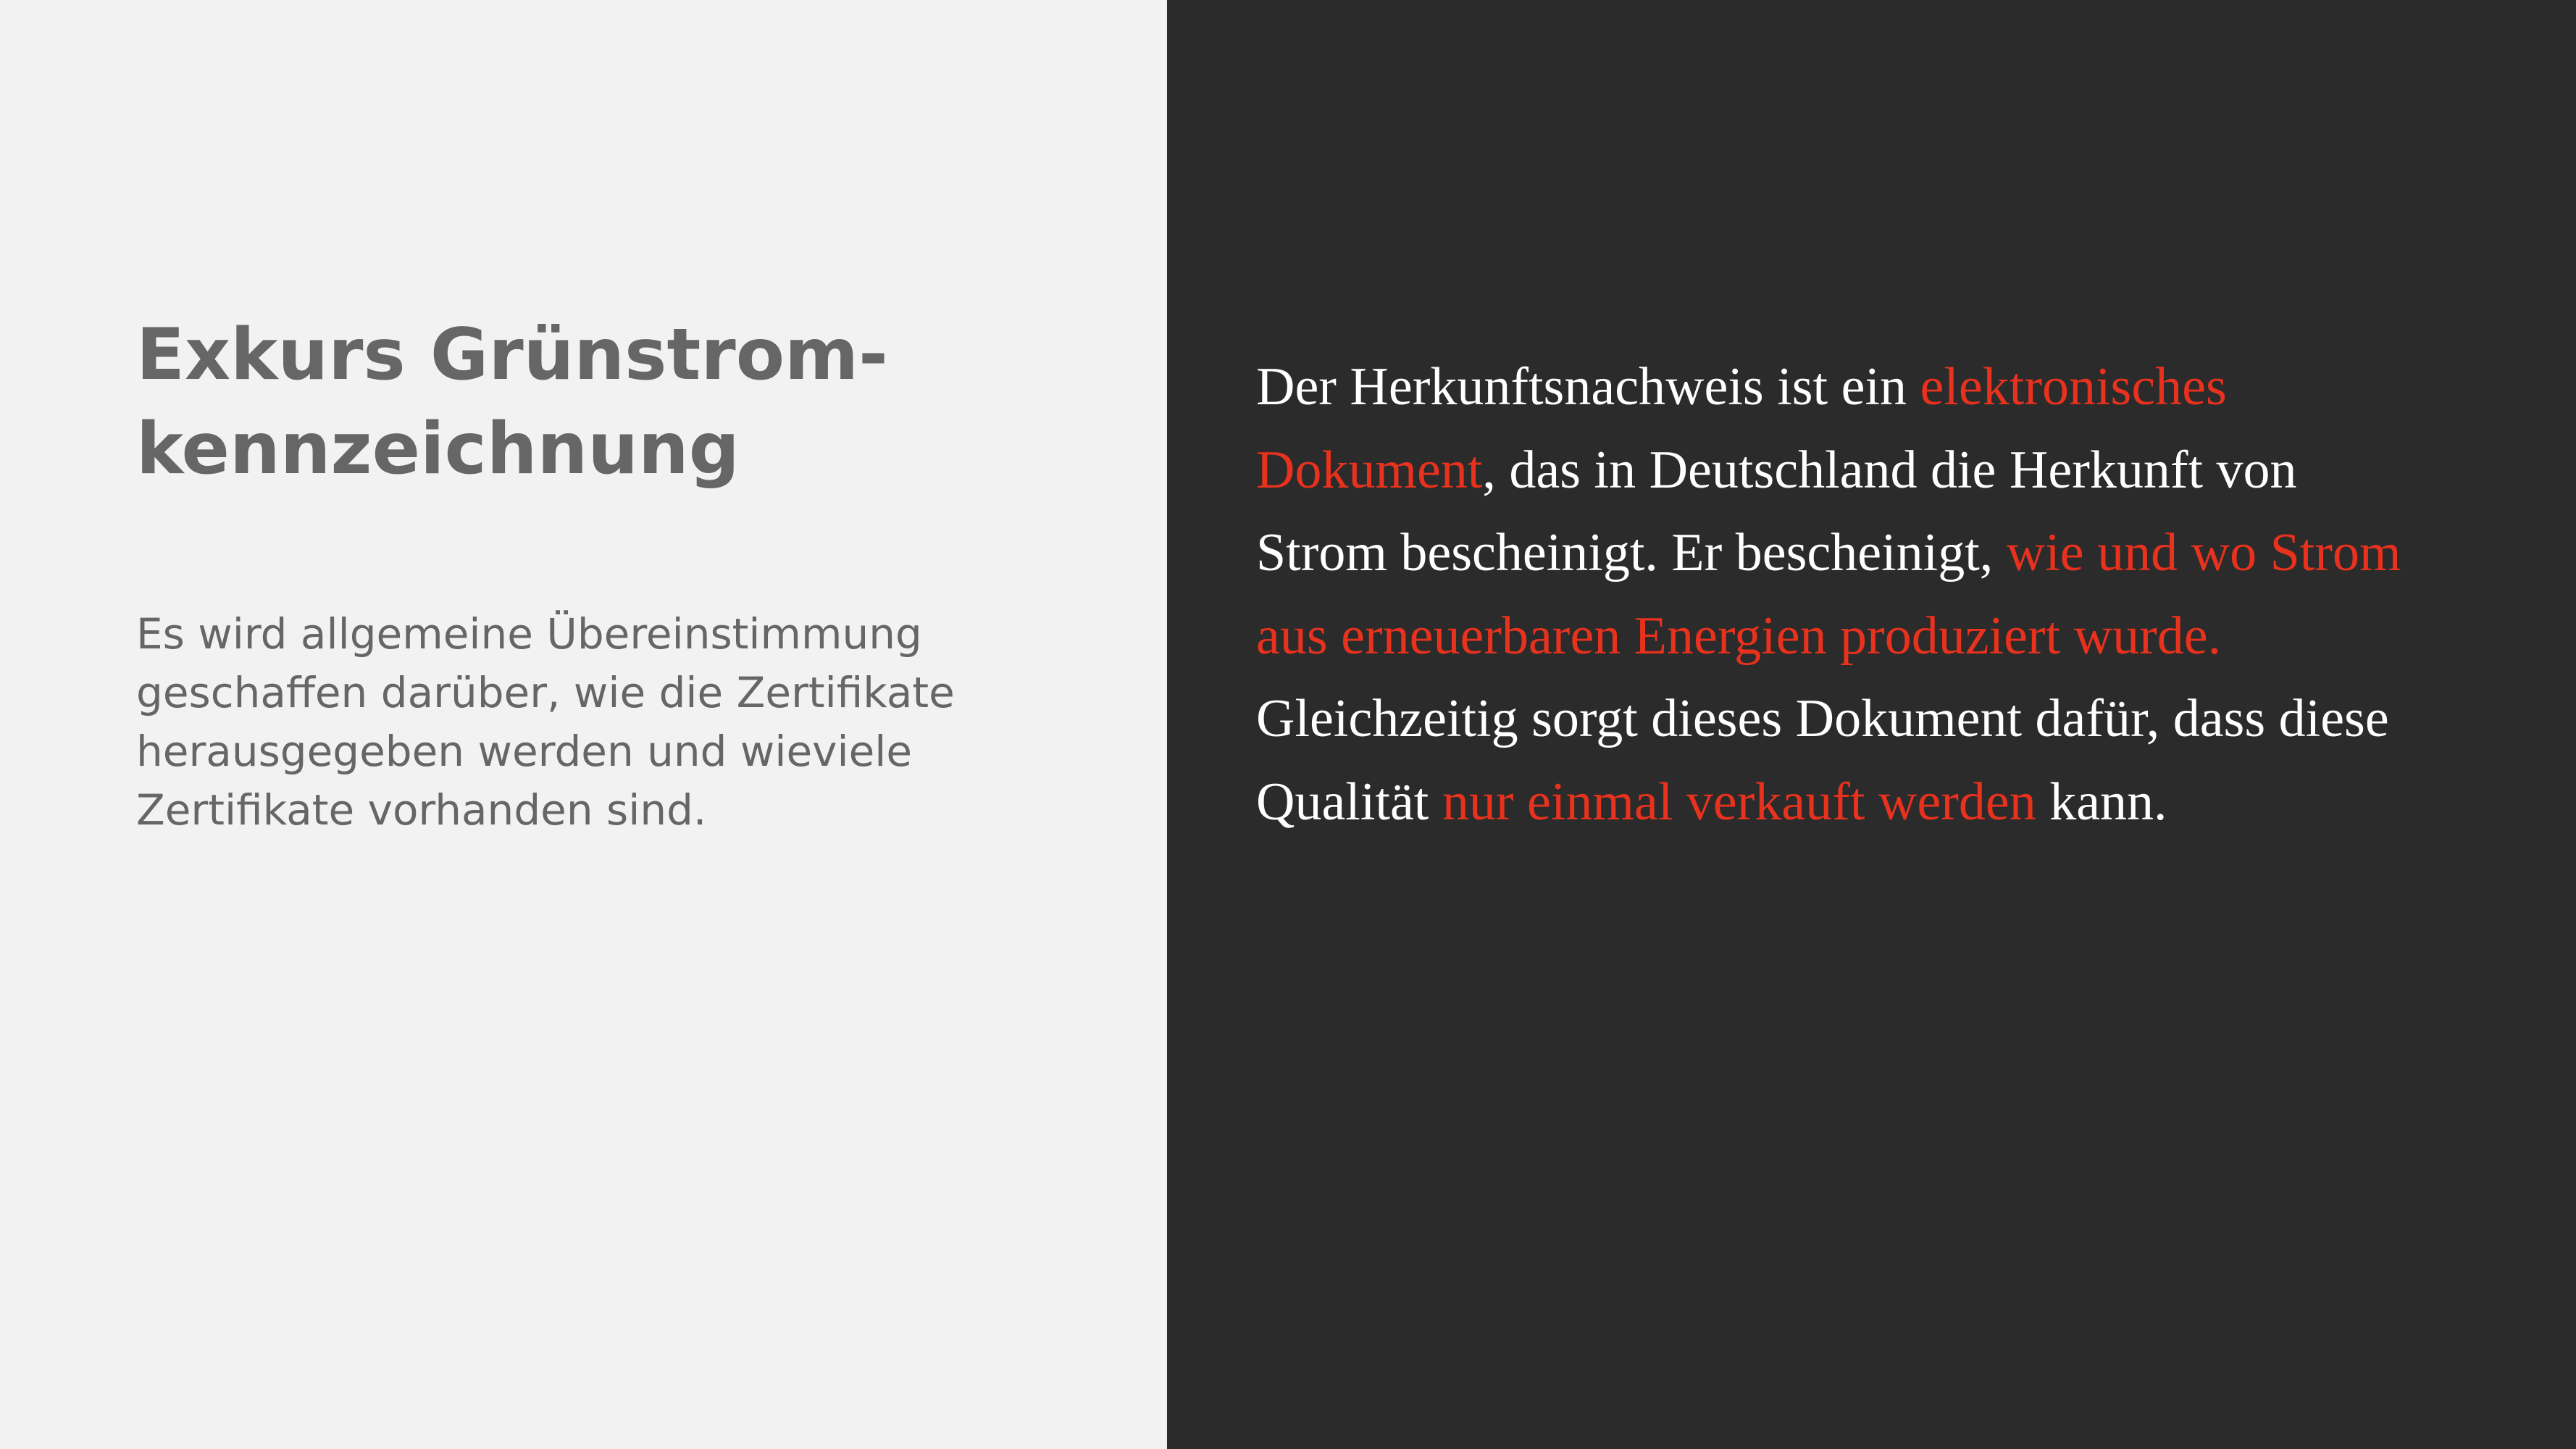 This screenshot has height=1449, width=2576. What do you see at coordinates (607, 402) in the screenshot?
I see `page-title: Exkurs Grünstrom- kennzeichnung` at bounding box center [607, 402].